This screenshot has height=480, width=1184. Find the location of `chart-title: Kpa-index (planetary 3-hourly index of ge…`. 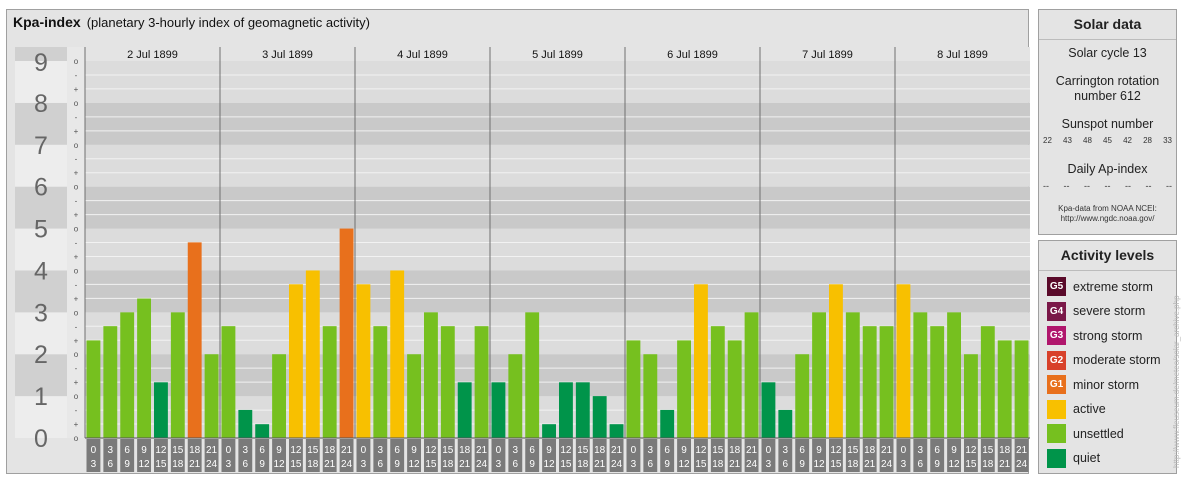

chart-title: Kpa-index (planetary 3-hourly index of ge… is located at coordinates (191, 22).